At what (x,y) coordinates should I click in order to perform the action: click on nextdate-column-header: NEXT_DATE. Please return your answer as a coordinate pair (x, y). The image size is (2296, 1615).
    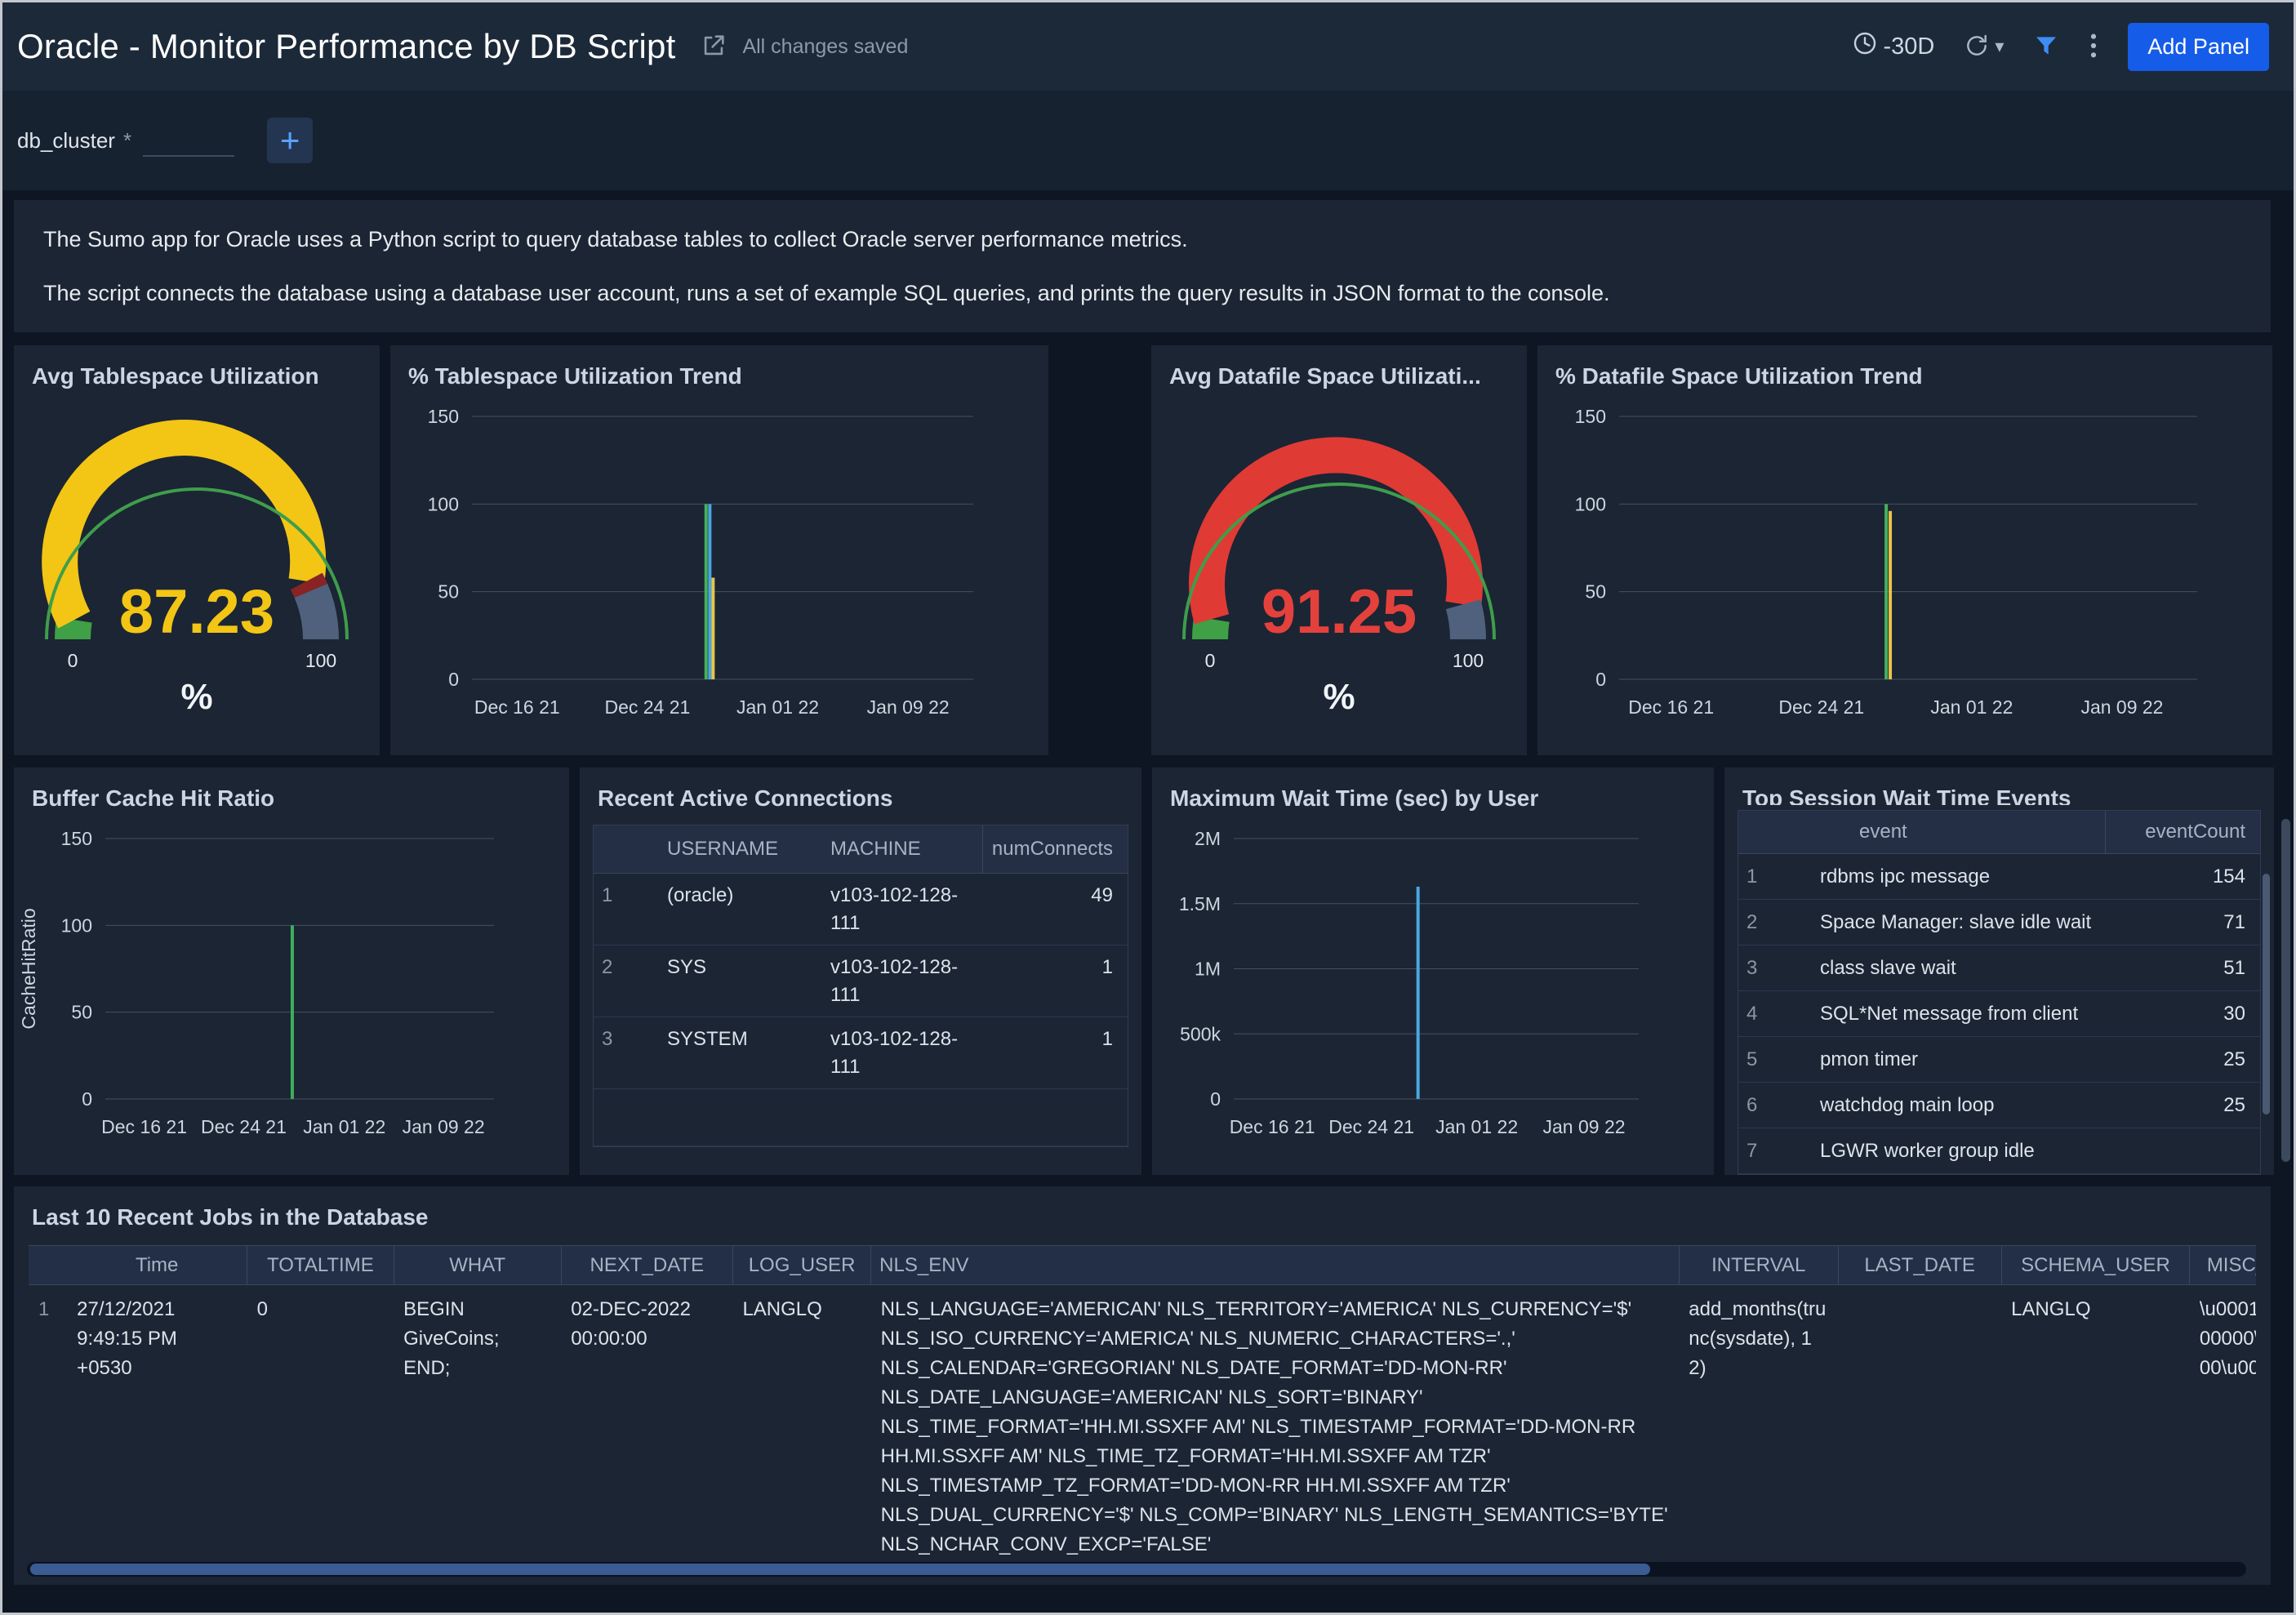
    Looking at the image, I should click on (646, 1265).